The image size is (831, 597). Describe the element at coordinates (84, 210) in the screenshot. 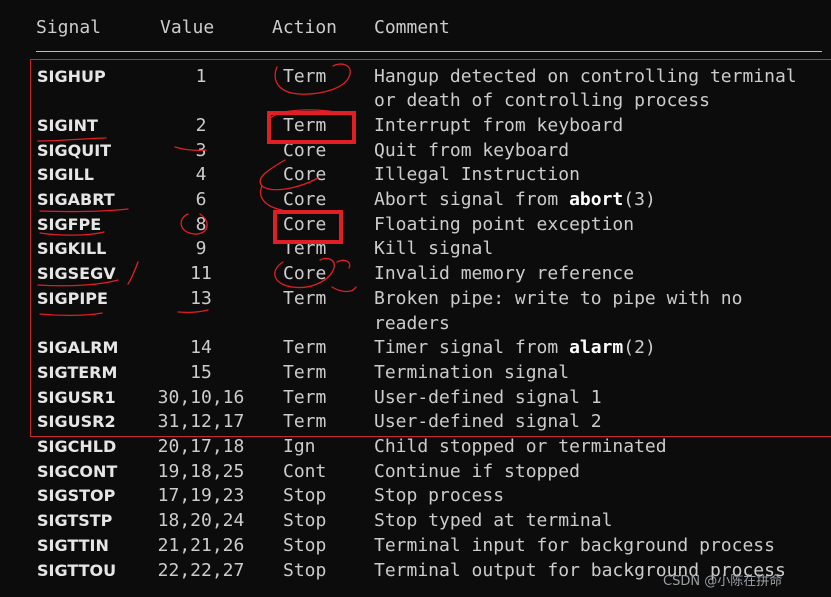

I see `underline-sigabrt` at that location.